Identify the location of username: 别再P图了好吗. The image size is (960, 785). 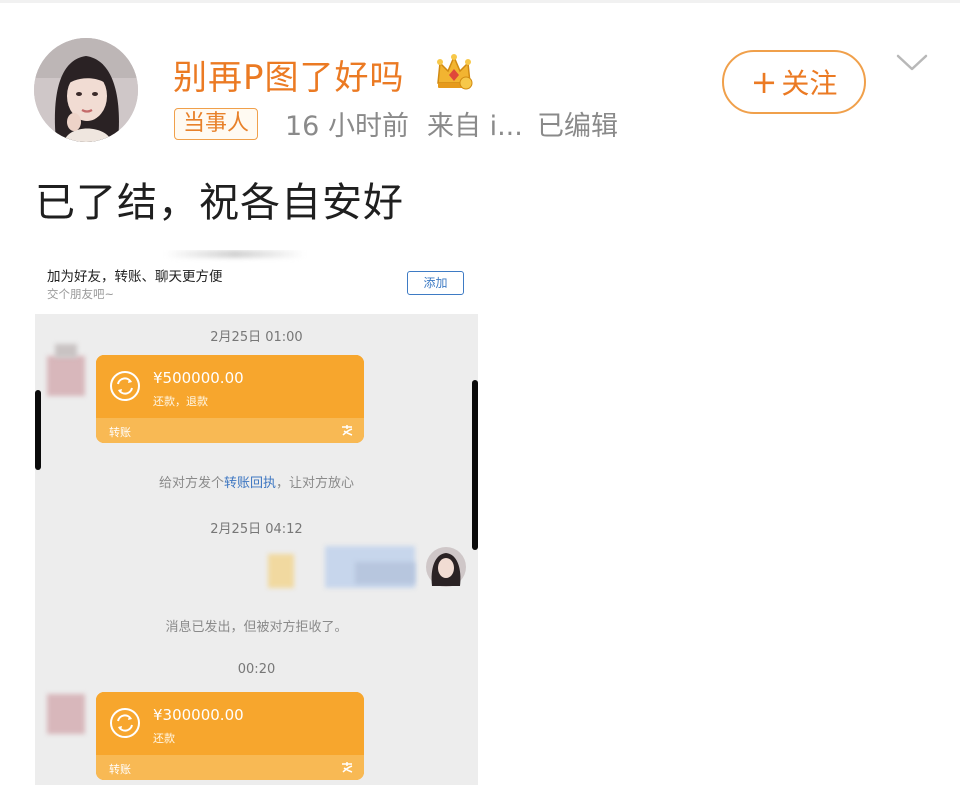
(289, 74).